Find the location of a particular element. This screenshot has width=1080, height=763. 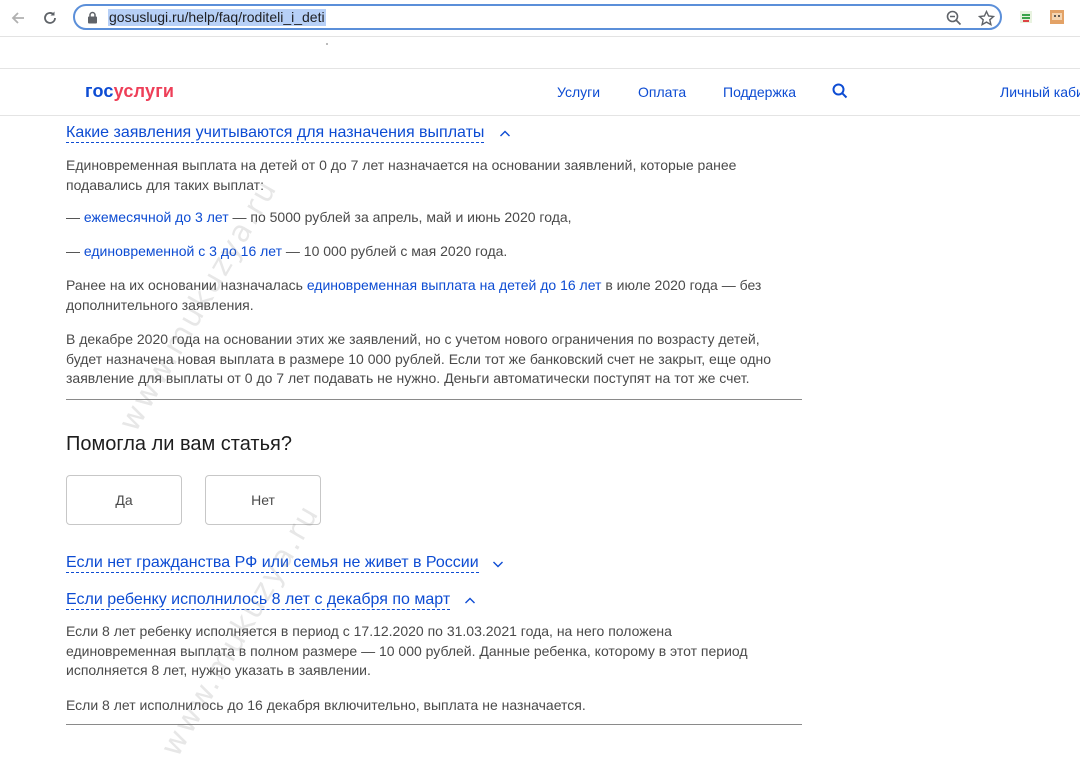

lock-icon is located at coordinates (92, 20).